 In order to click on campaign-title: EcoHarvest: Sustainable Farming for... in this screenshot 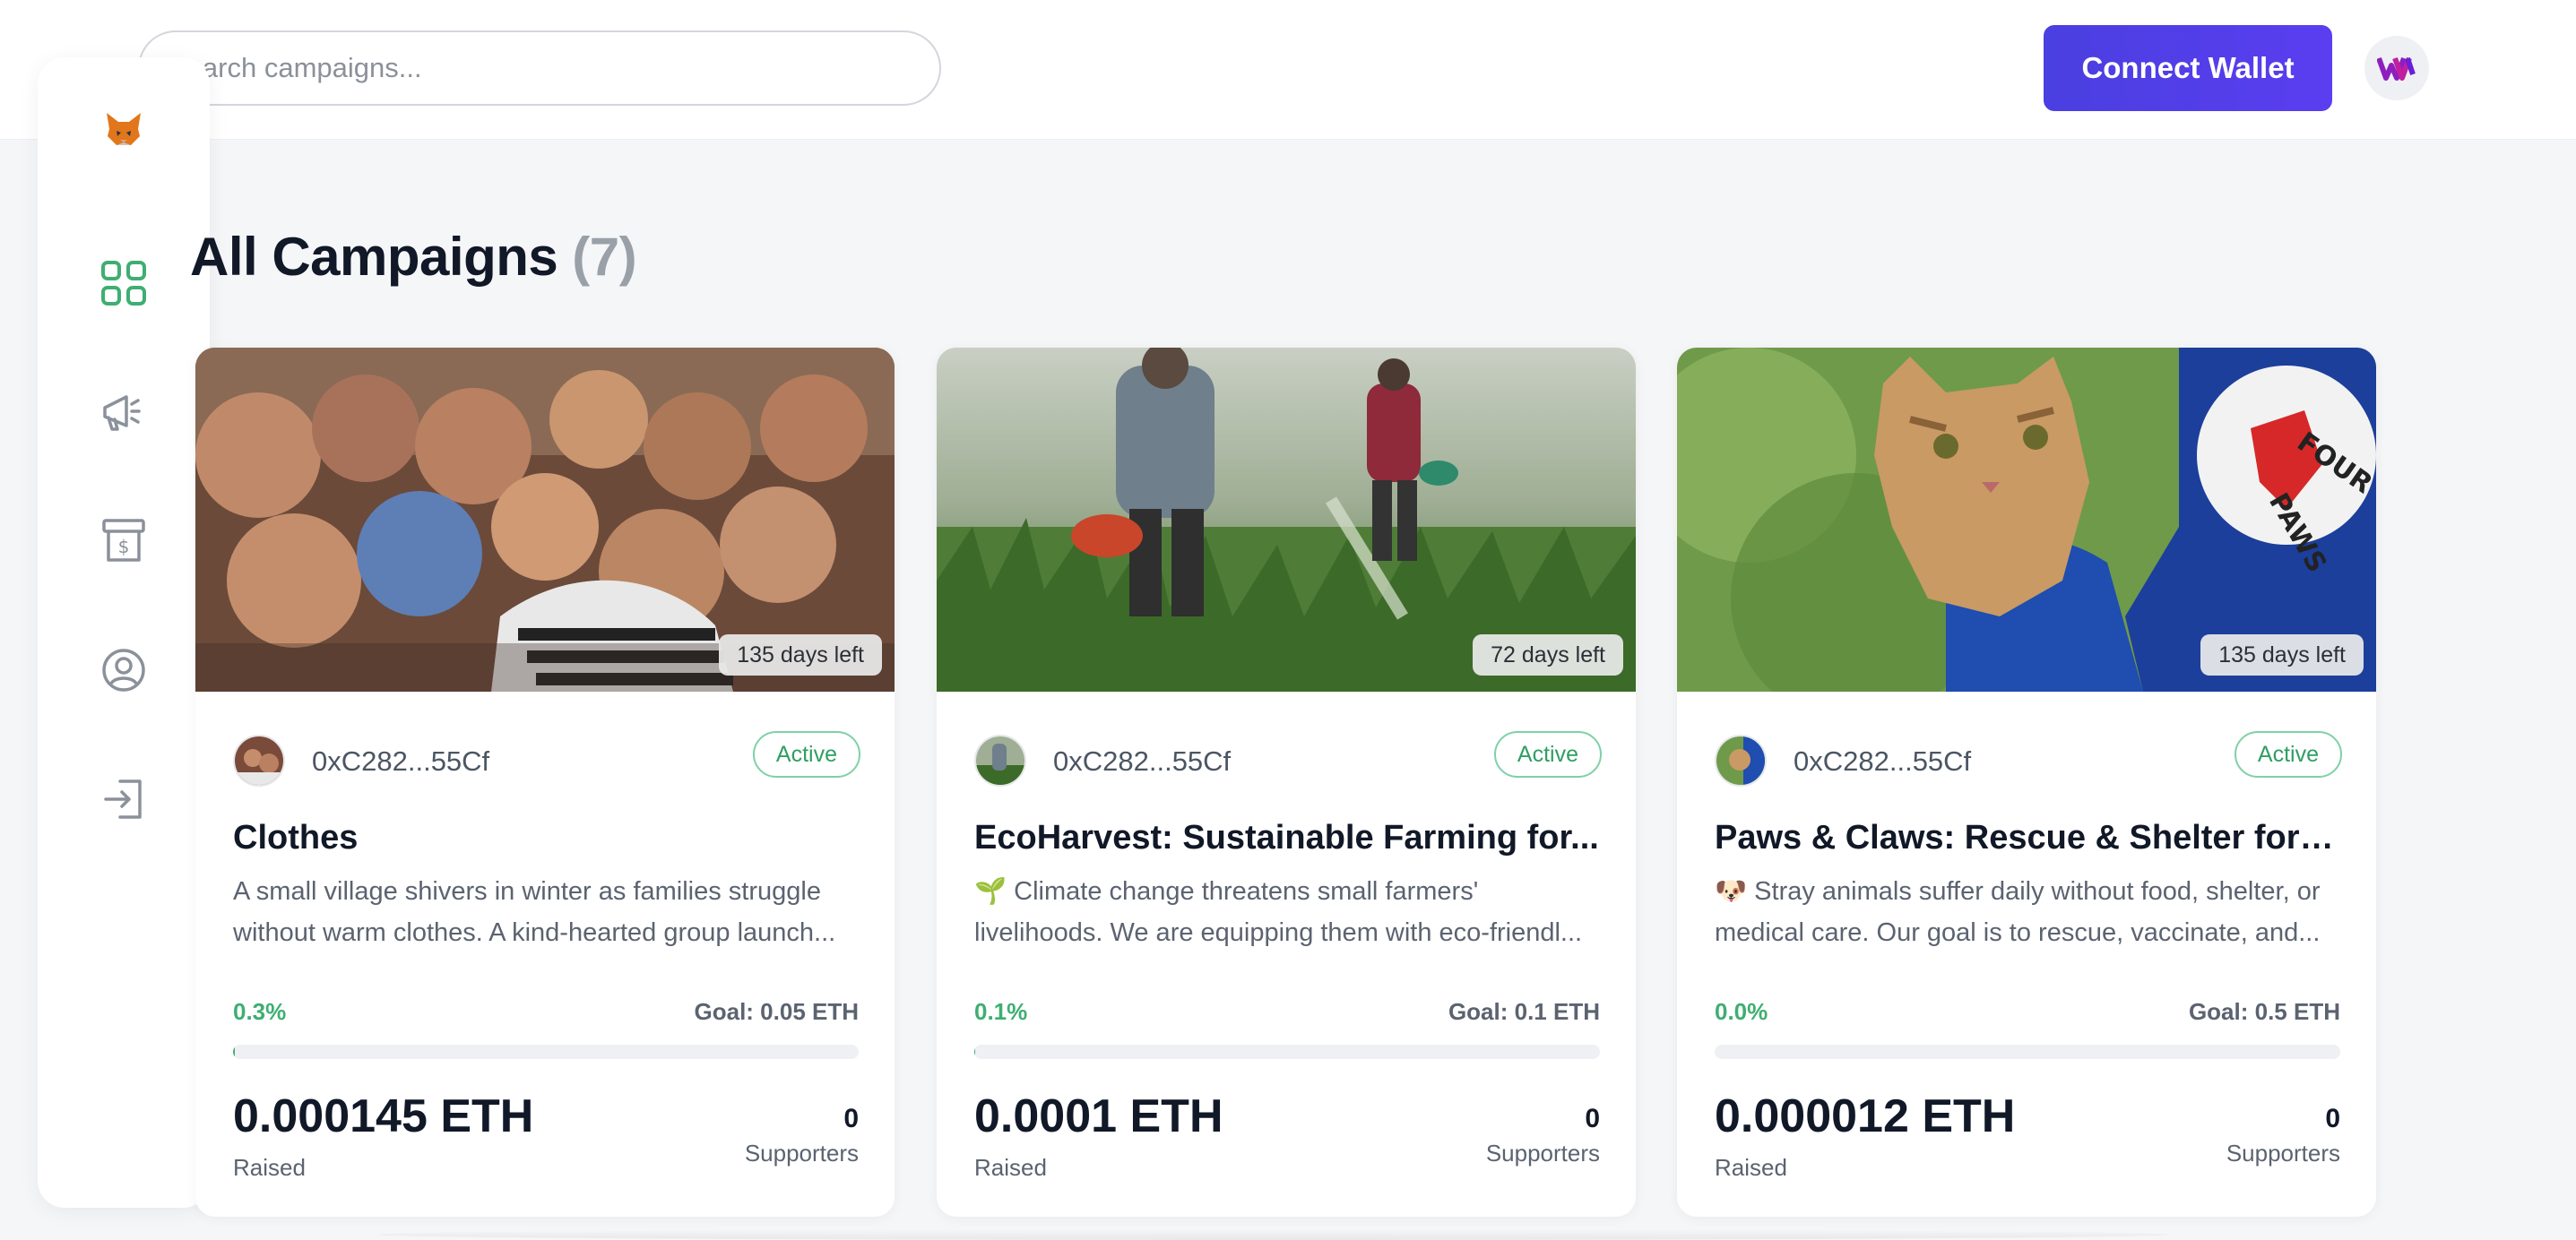, I will do `click(1286, 838)`.